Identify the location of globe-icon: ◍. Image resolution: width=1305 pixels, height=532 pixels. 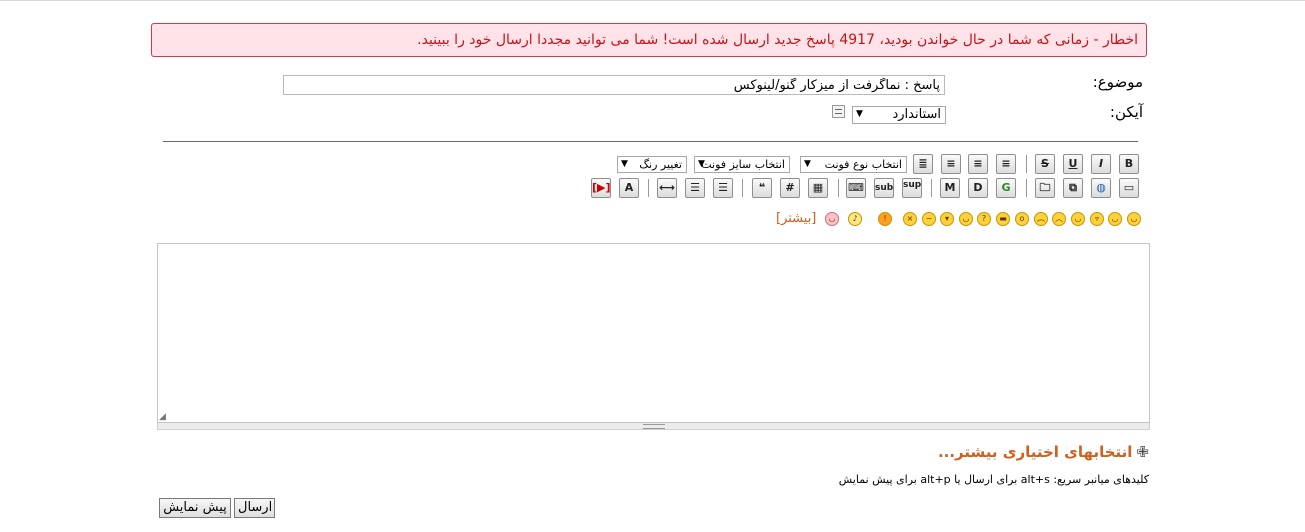
(1101, 187).